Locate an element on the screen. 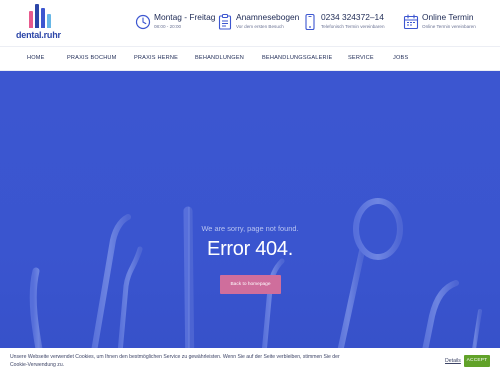 Image resolution: width=500 pixels, height=375 pixels. phone-icon is located at coordinates (310, 22).